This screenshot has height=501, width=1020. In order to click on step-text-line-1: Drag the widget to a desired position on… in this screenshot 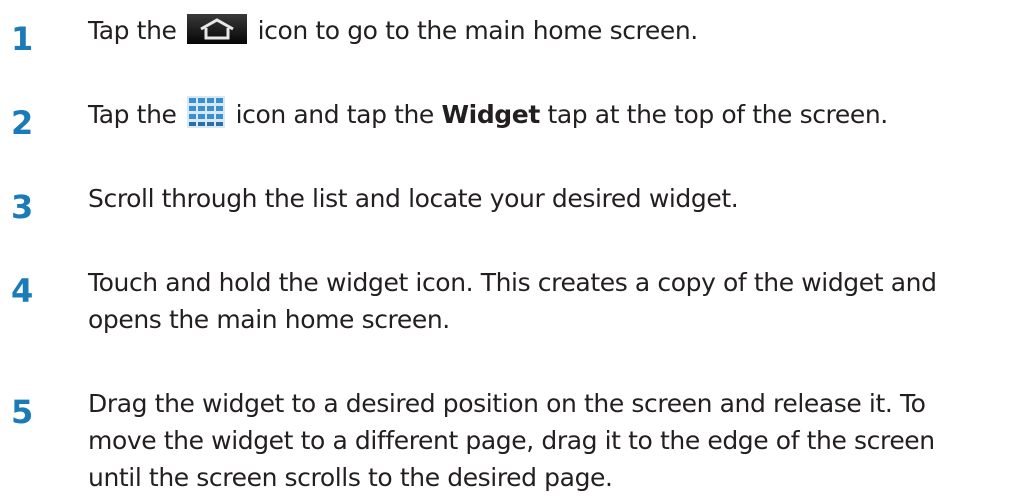, I will do `click(507, 403)`.